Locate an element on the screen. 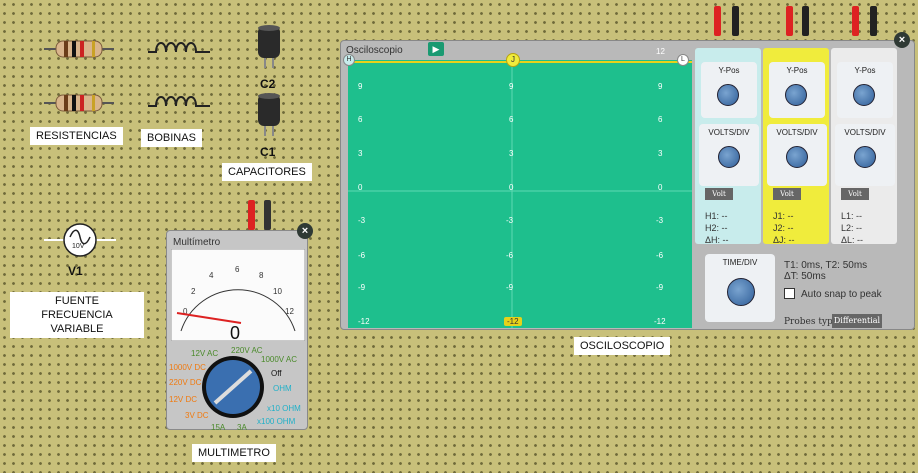  auto-snap-label: Auto snap to peak is located at coordinates (841, 294).